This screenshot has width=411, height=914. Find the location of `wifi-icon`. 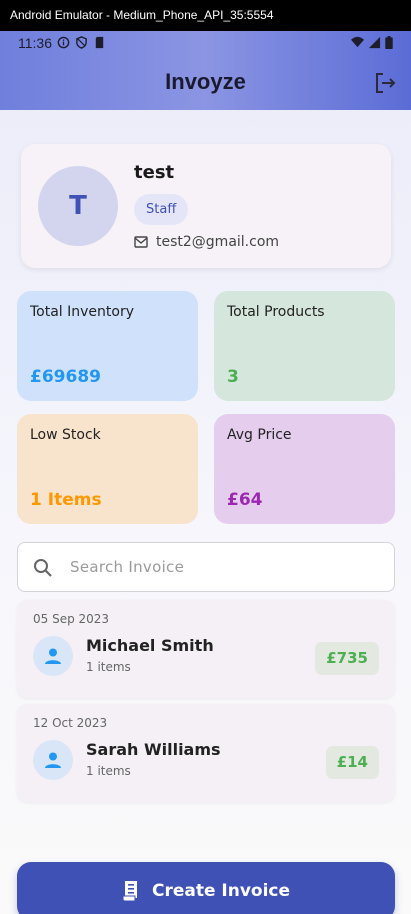

wifi-icon is located at coordinates (357, 42).